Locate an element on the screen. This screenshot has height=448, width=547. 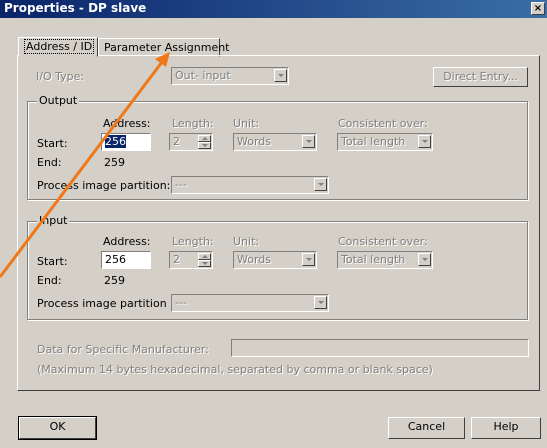
annotation-arrow-head is located at coordinates (162, 59).